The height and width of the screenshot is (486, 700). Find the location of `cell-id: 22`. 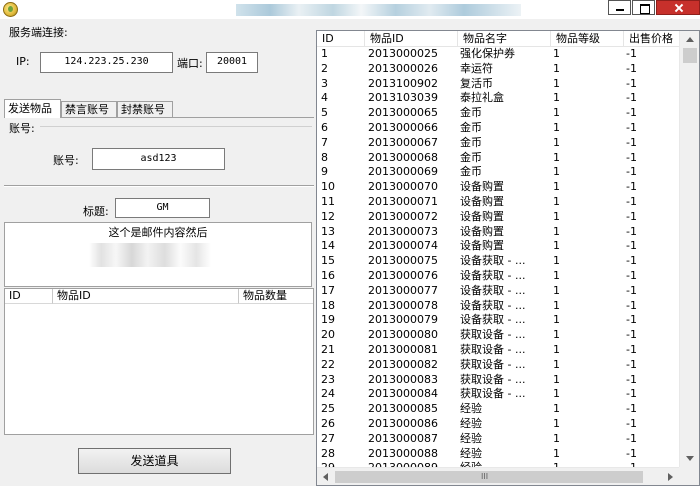

cell-id: 22 is located at coordinates (328, 364).